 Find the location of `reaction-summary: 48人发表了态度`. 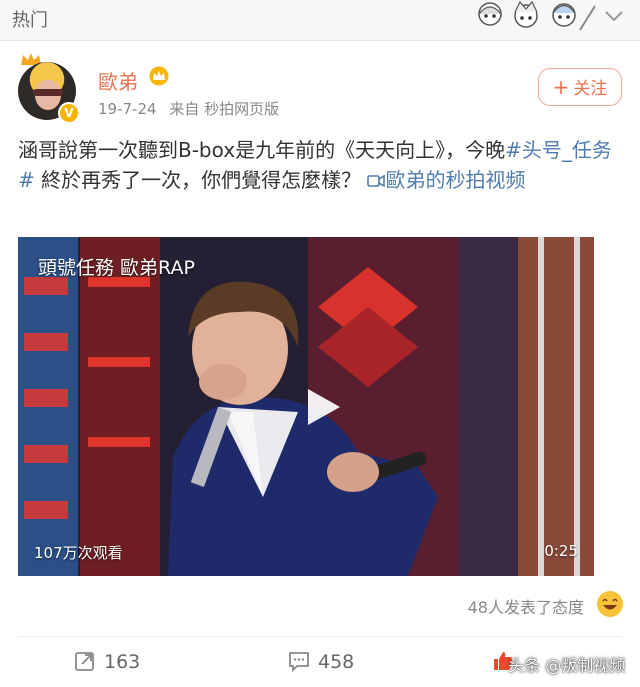

reaction-summary: 48人发表了态度 is located at coordinates (526, 606).